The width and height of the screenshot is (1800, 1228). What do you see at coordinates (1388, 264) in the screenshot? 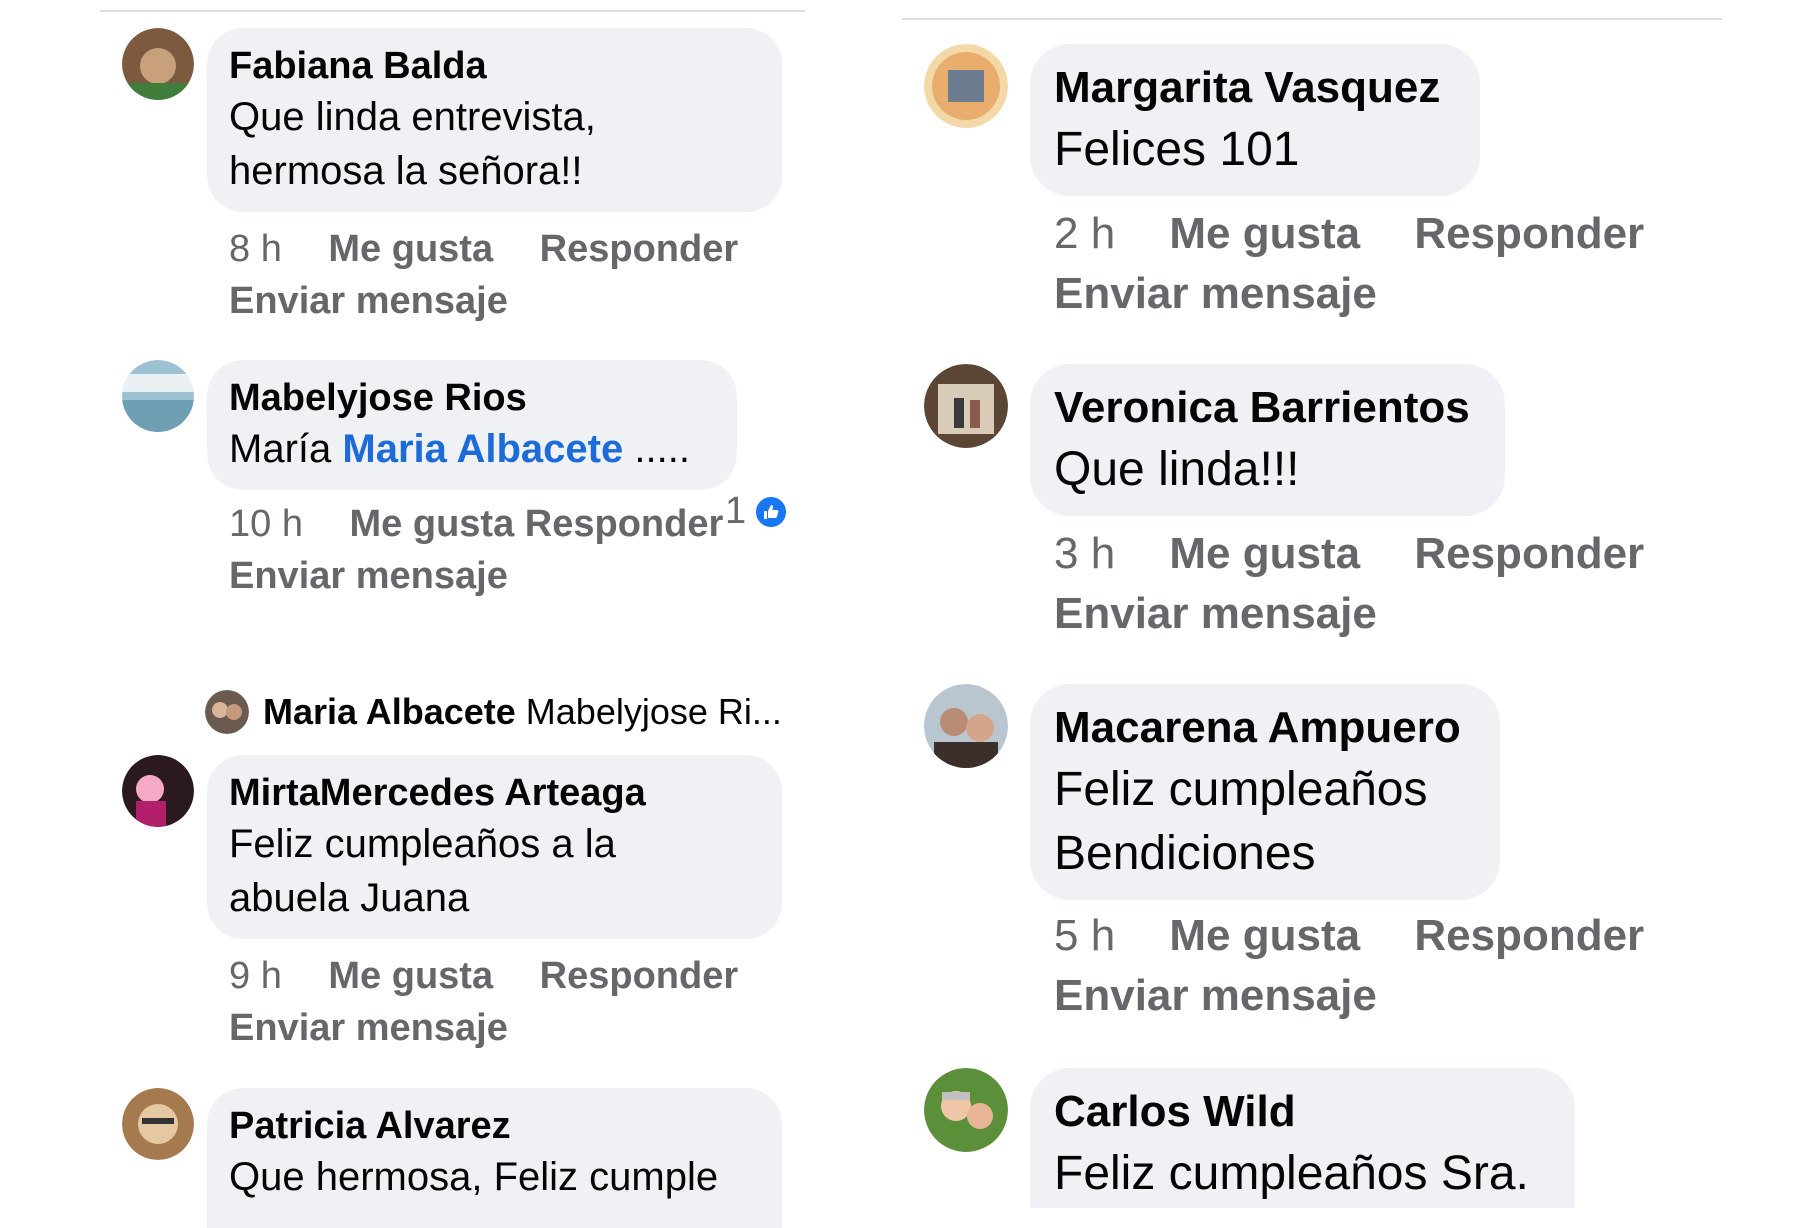
I see `comment-actions: 2 h Me gusta Responder Enviar mensaje` at bounding box center [1388, 264].